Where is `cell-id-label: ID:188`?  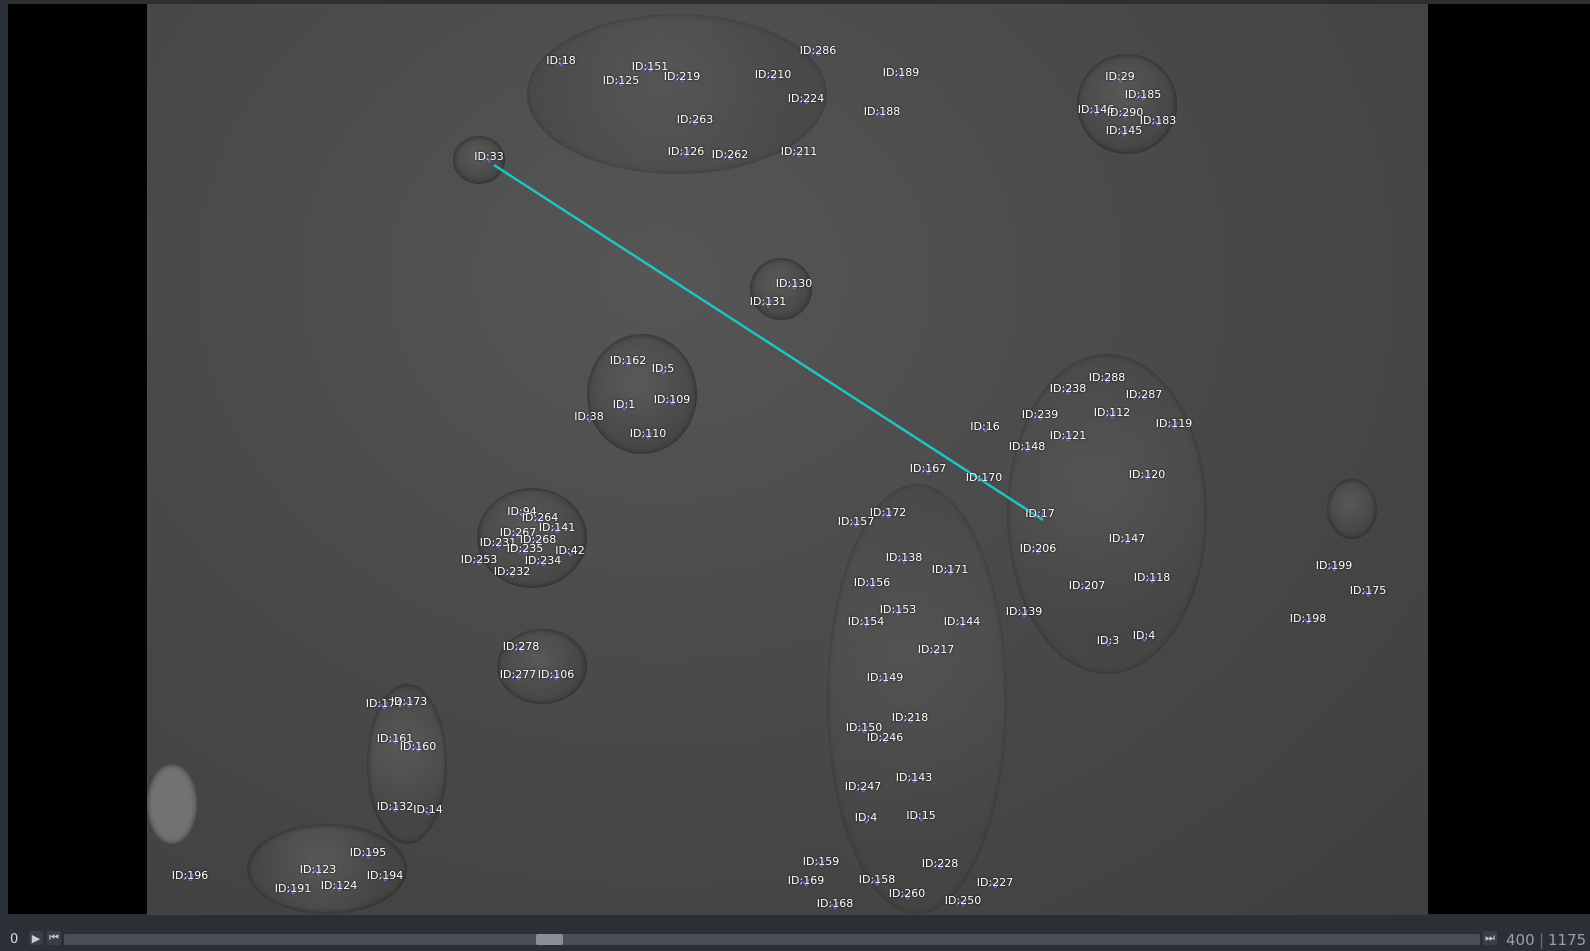
cell-id-label: ID:188 is located at coordinates (882, 112).